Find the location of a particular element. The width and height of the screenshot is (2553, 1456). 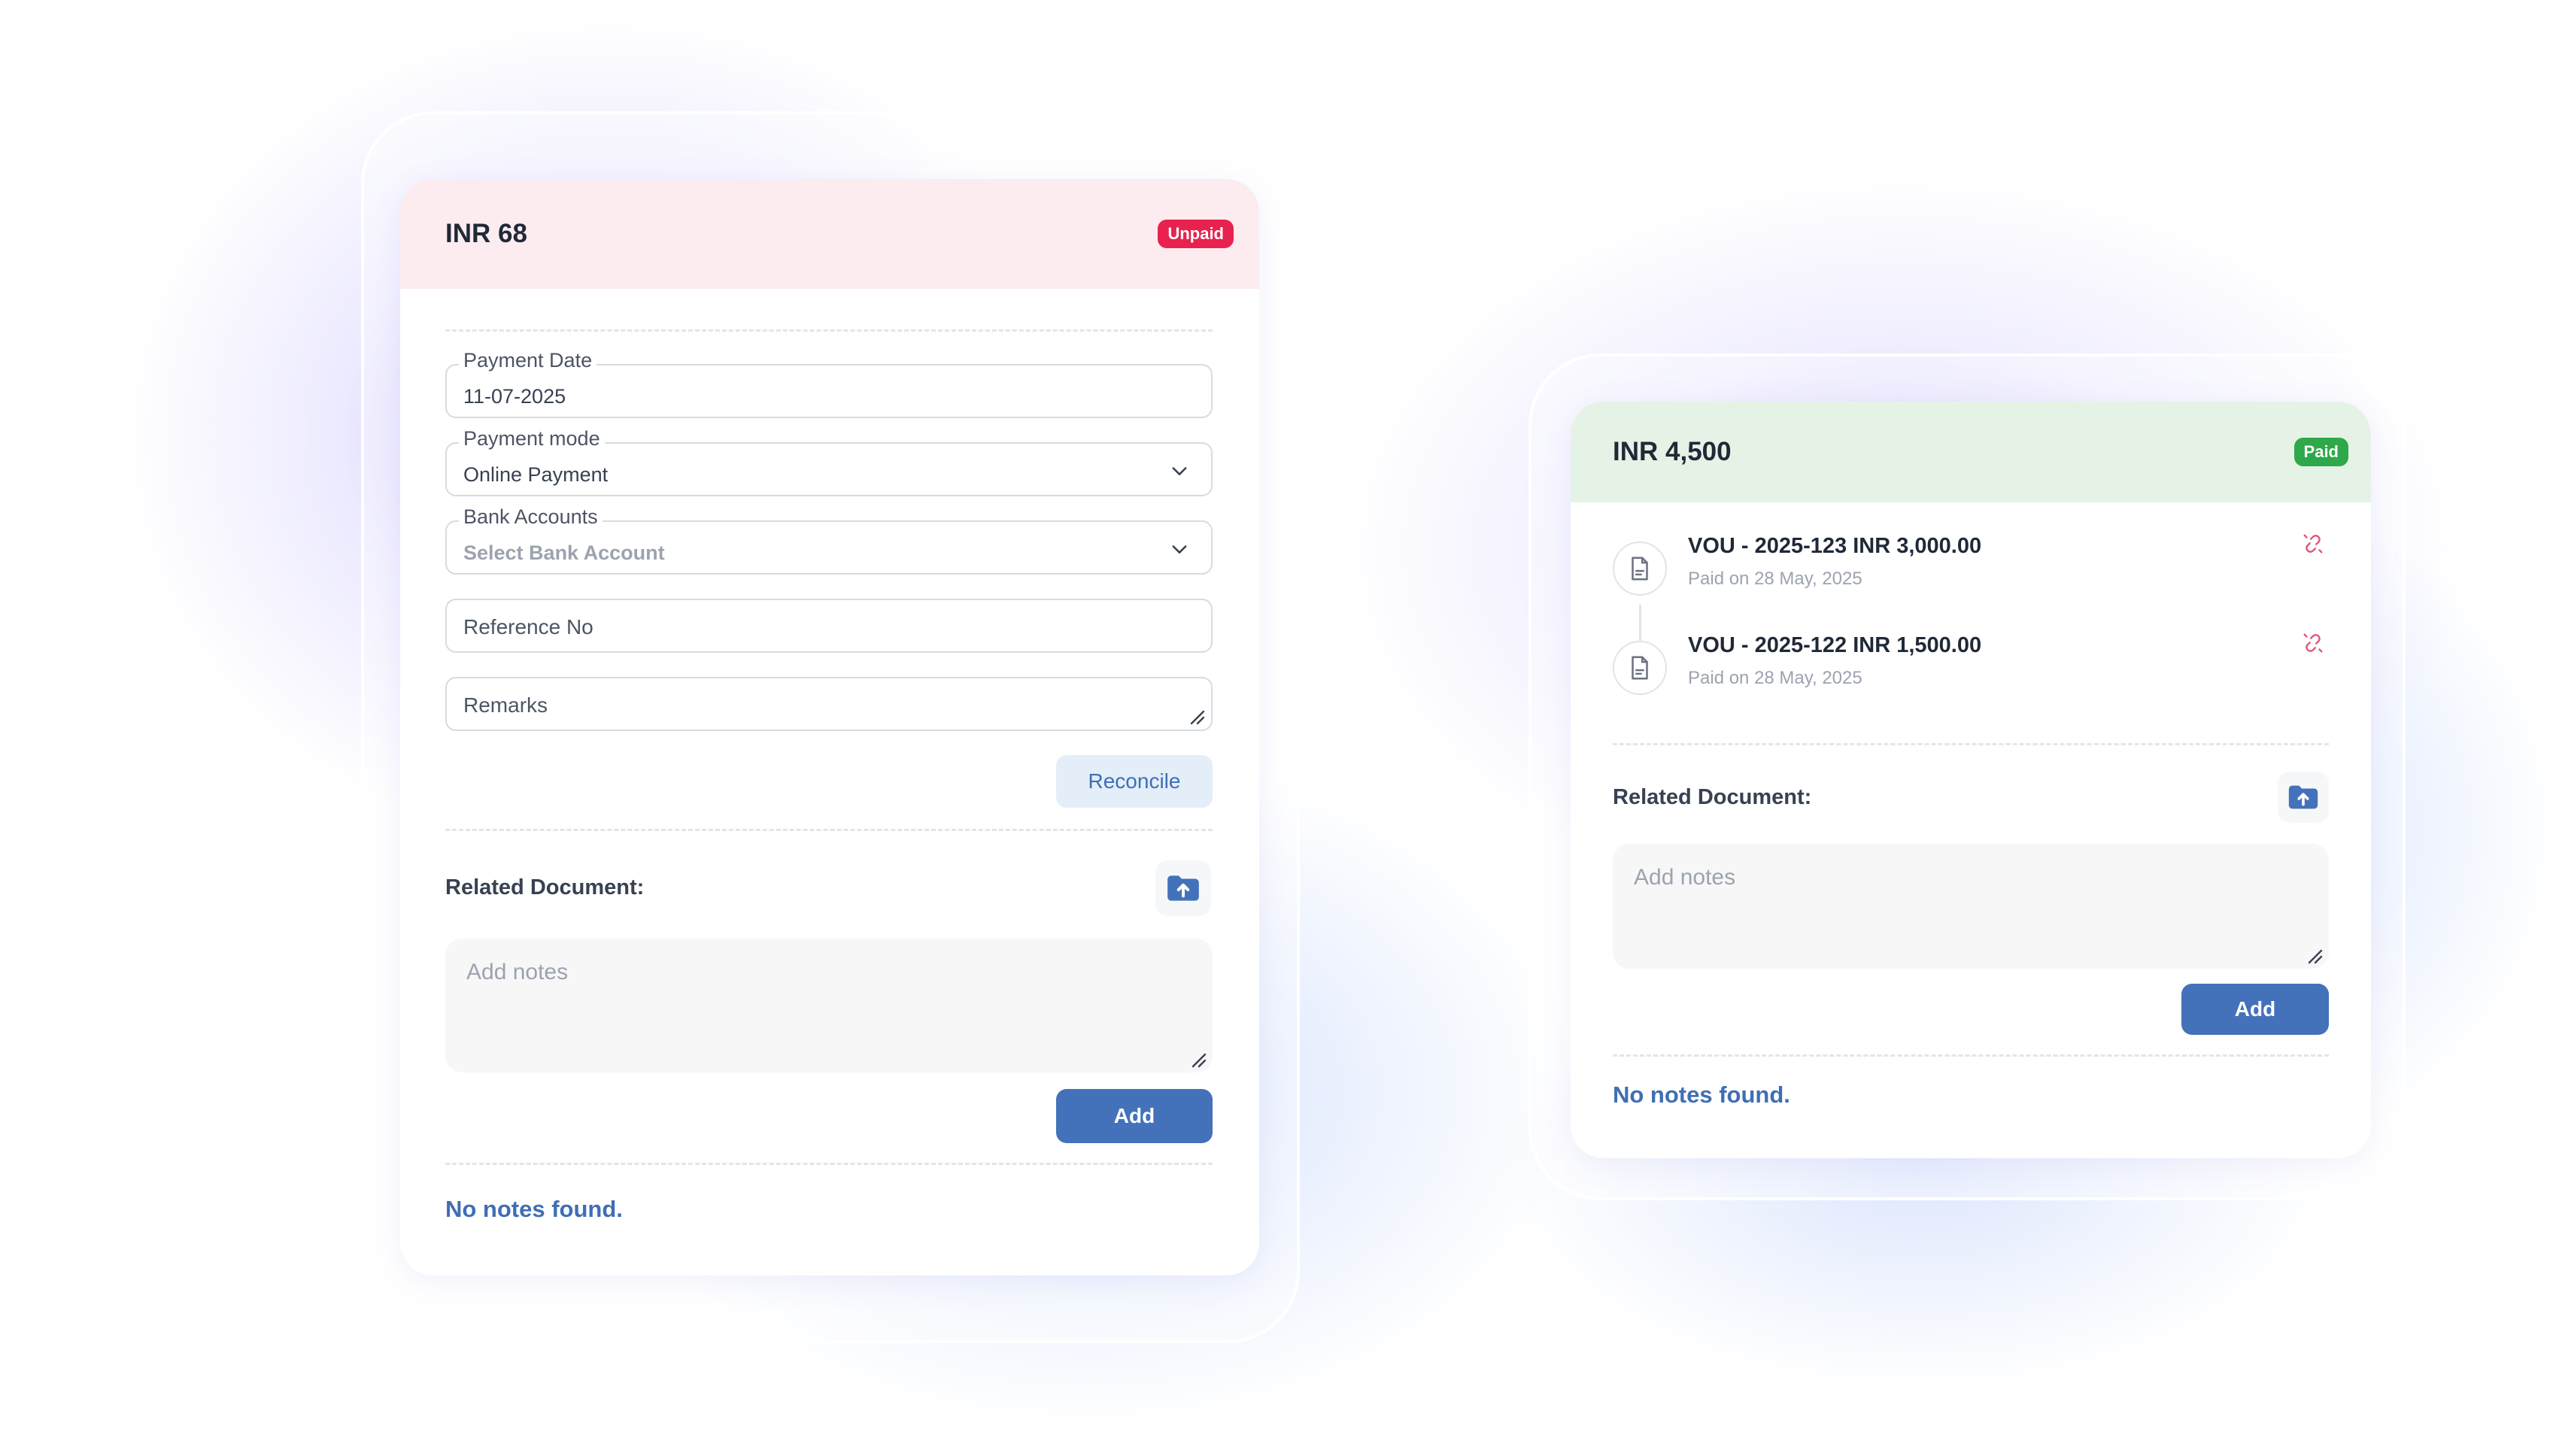

payment-mode-select: Payment mode Online Payment is located at coordinates (829, 461).